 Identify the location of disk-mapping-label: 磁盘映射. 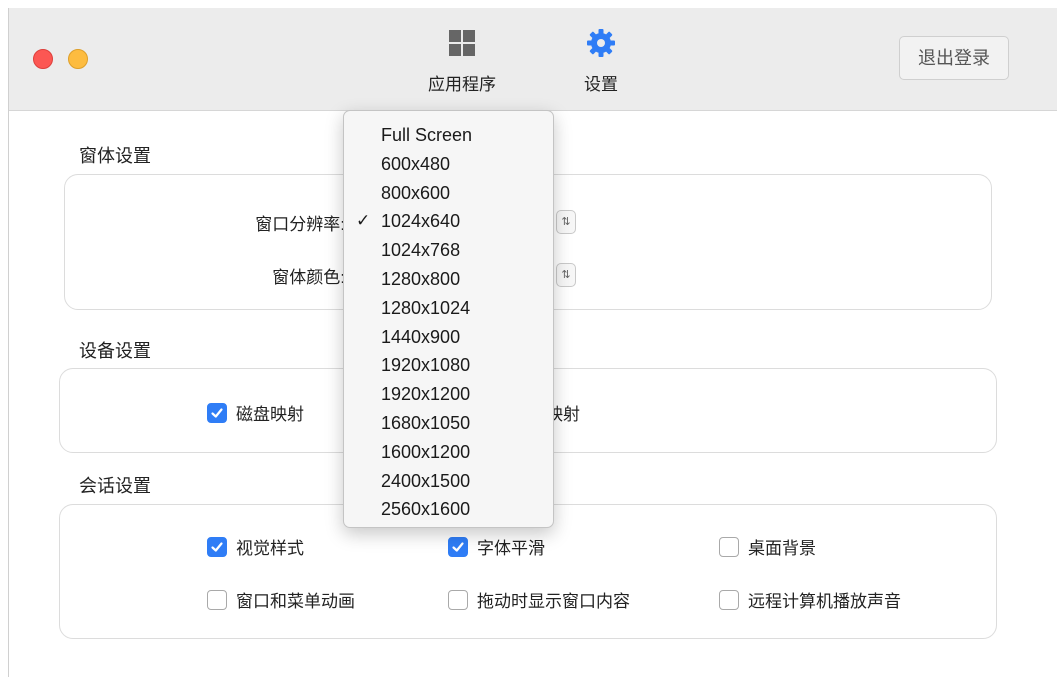
(270, 414).